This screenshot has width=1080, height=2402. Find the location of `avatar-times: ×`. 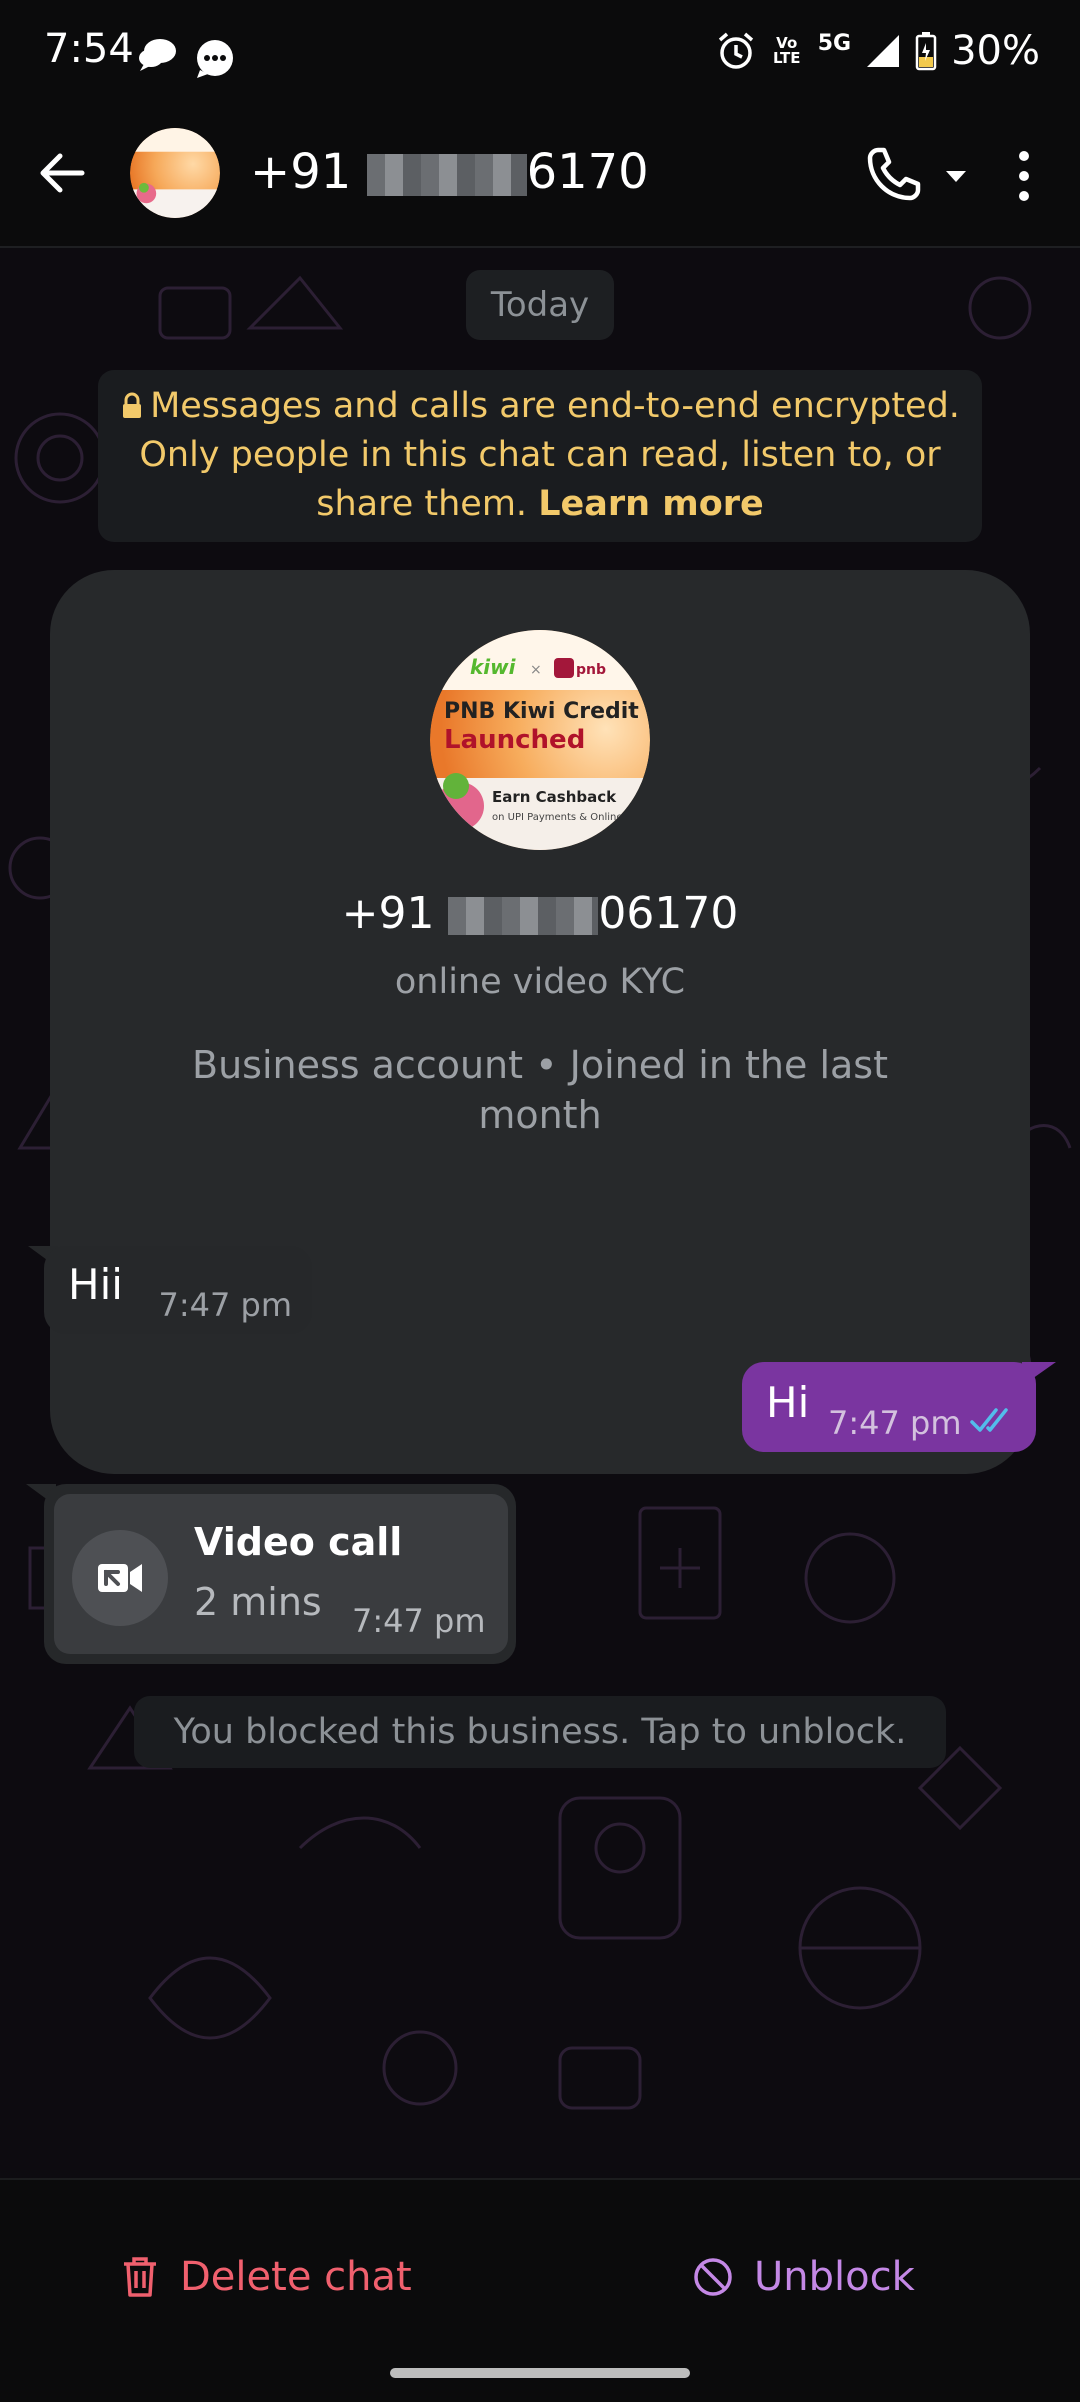

avatar-times: × is located at coordinates (536, 670).